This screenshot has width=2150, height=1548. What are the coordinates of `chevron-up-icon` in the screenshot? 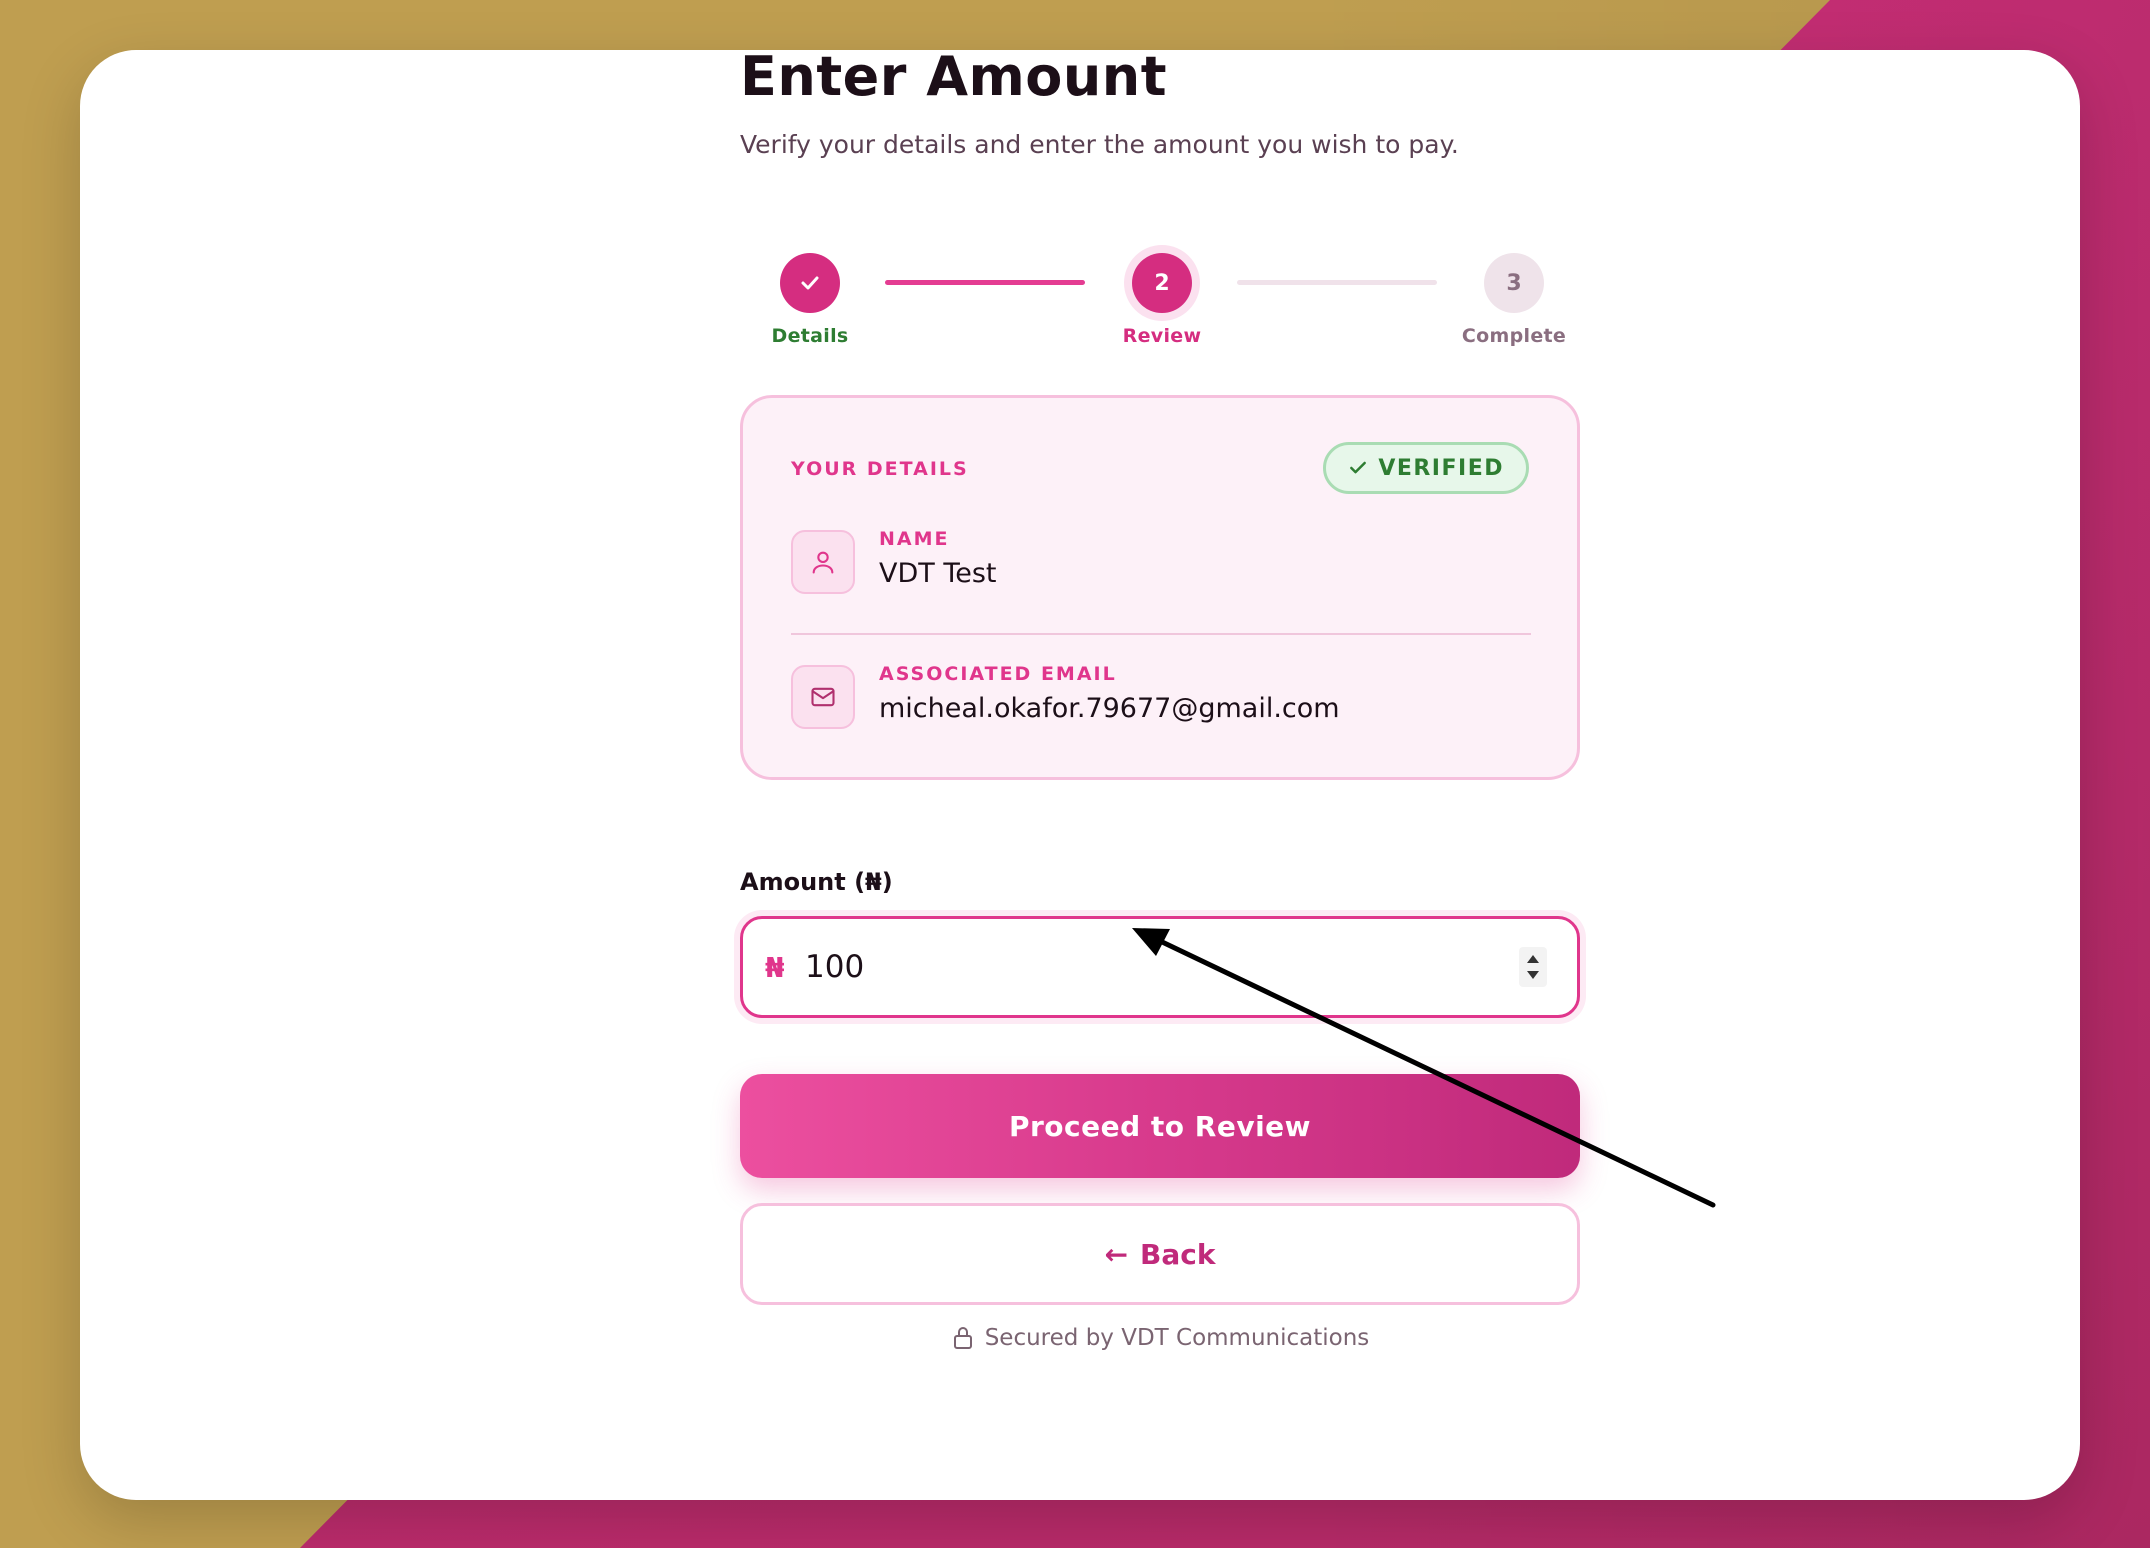 It's located at (1533, 959).